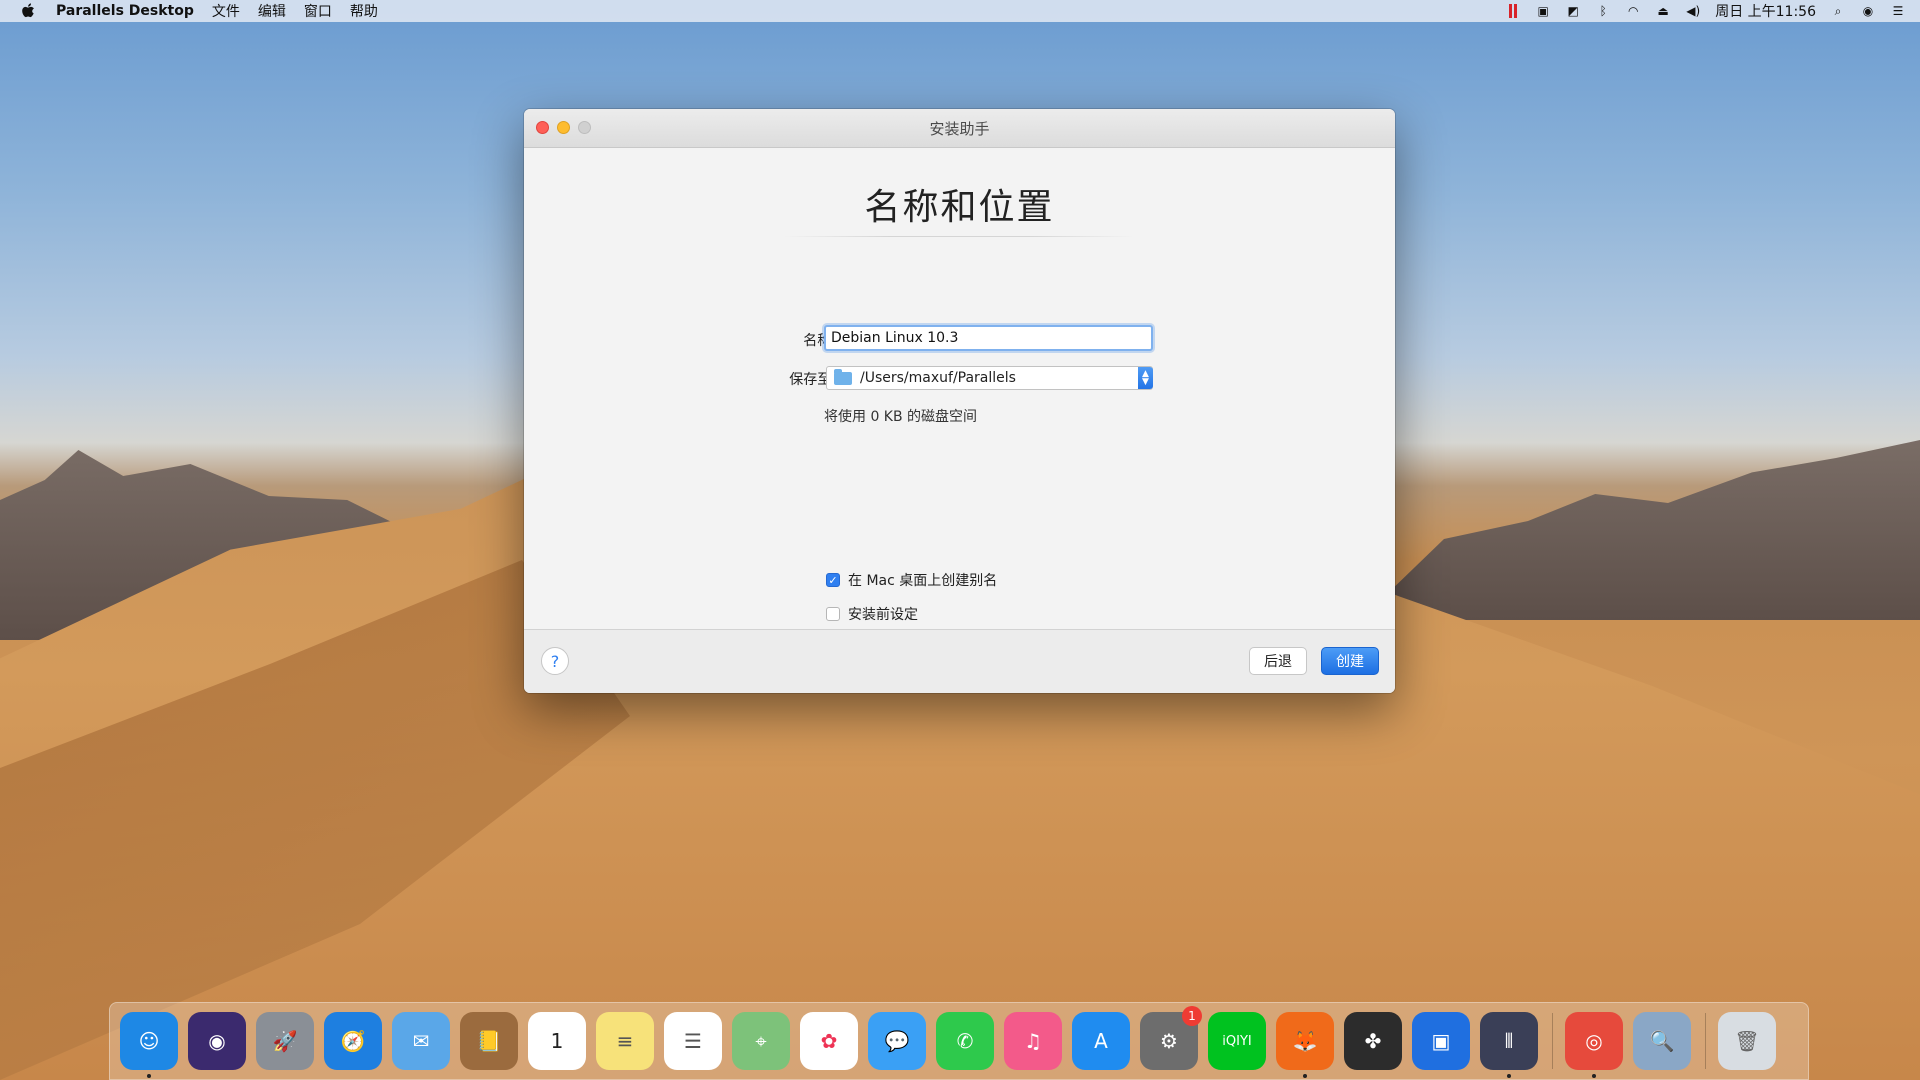 Image resolution: width=1920 pixels, height=1080 pixels. Describe the element at coordinates (563, 127) in the screenshot. I see `minimize-button` at that location.